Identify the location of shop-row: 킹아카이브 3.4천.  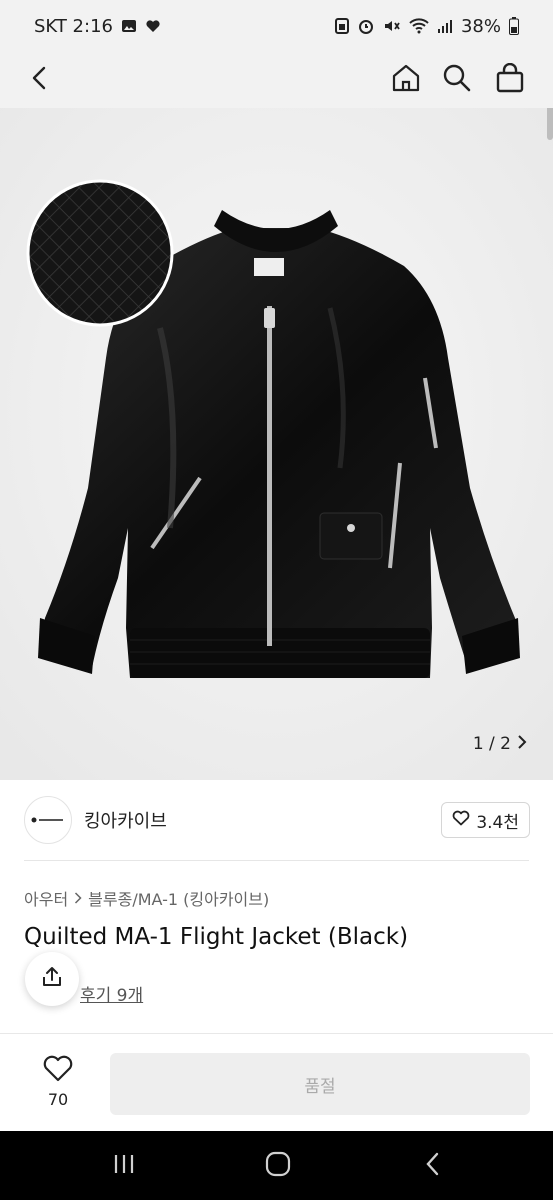
(276, 820).